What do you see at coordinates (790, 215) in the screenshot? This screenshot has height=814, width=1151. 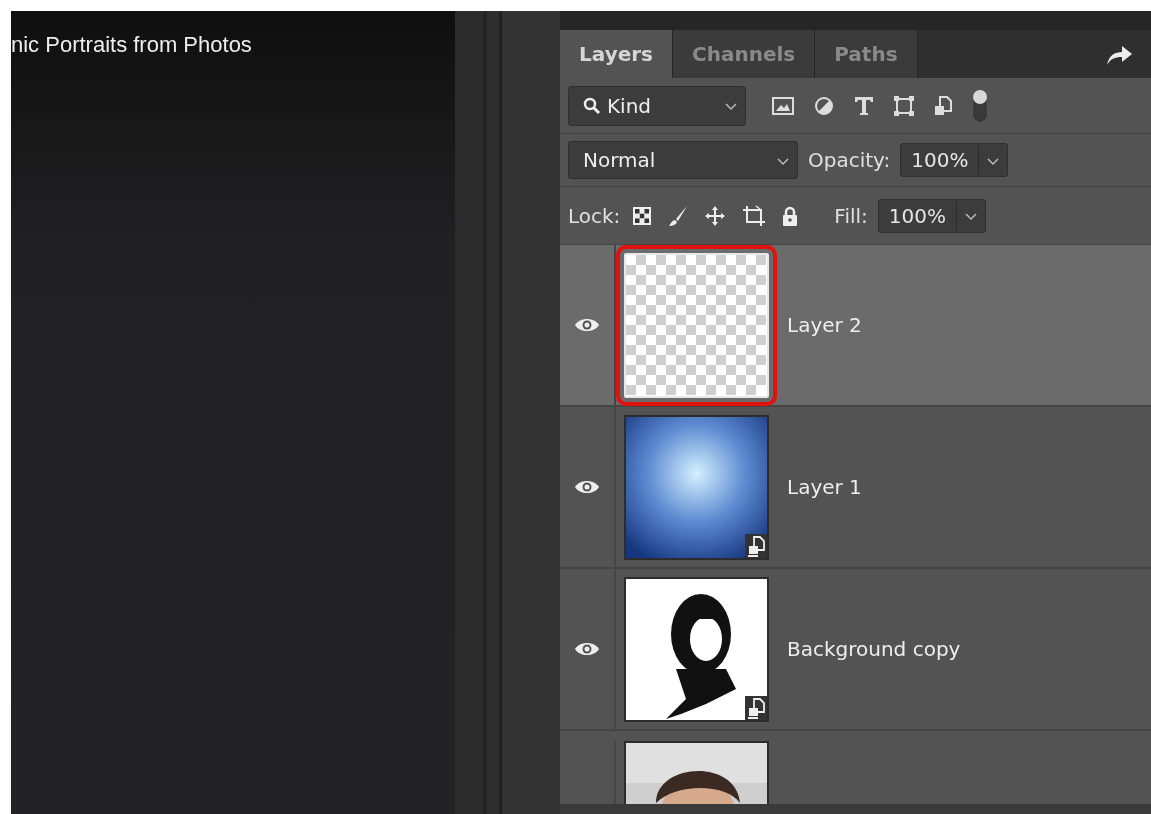 I see `lock-icon` at bounding box center [790, 215].